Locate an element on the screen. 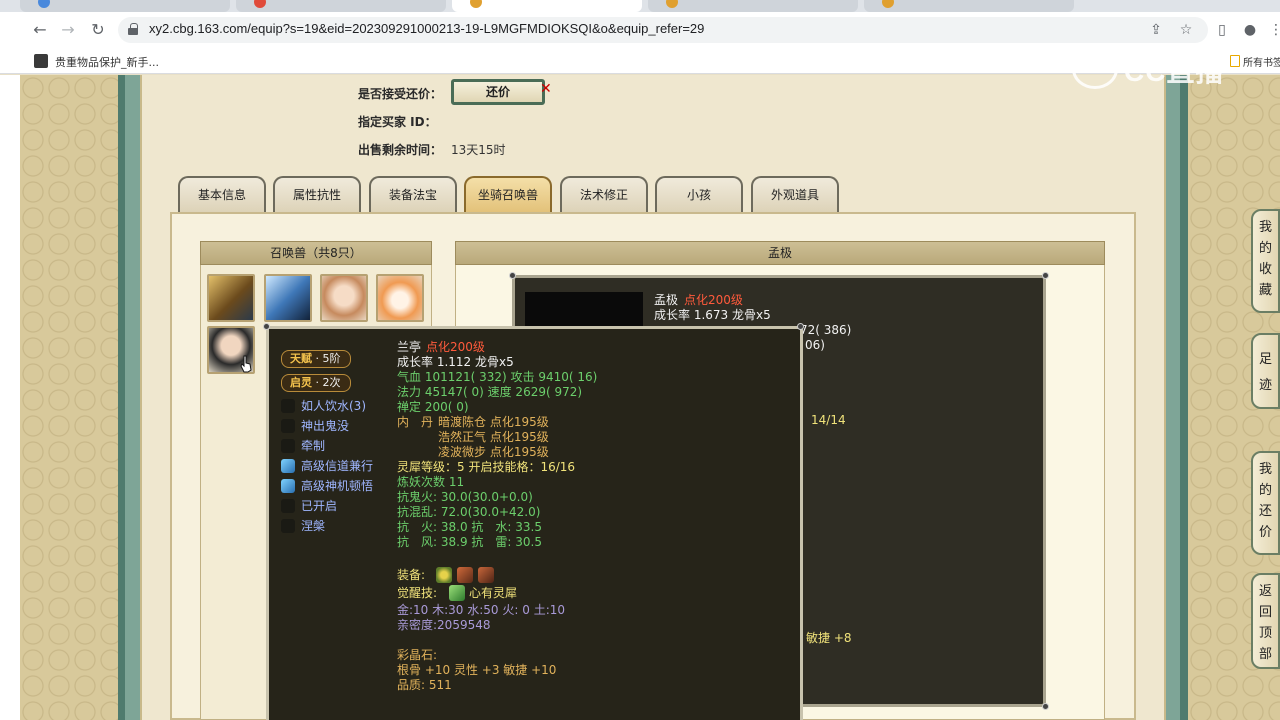 This screenshot has height=720, width=1280. skill-item: 牵制 is located at coordinates (303, 446).